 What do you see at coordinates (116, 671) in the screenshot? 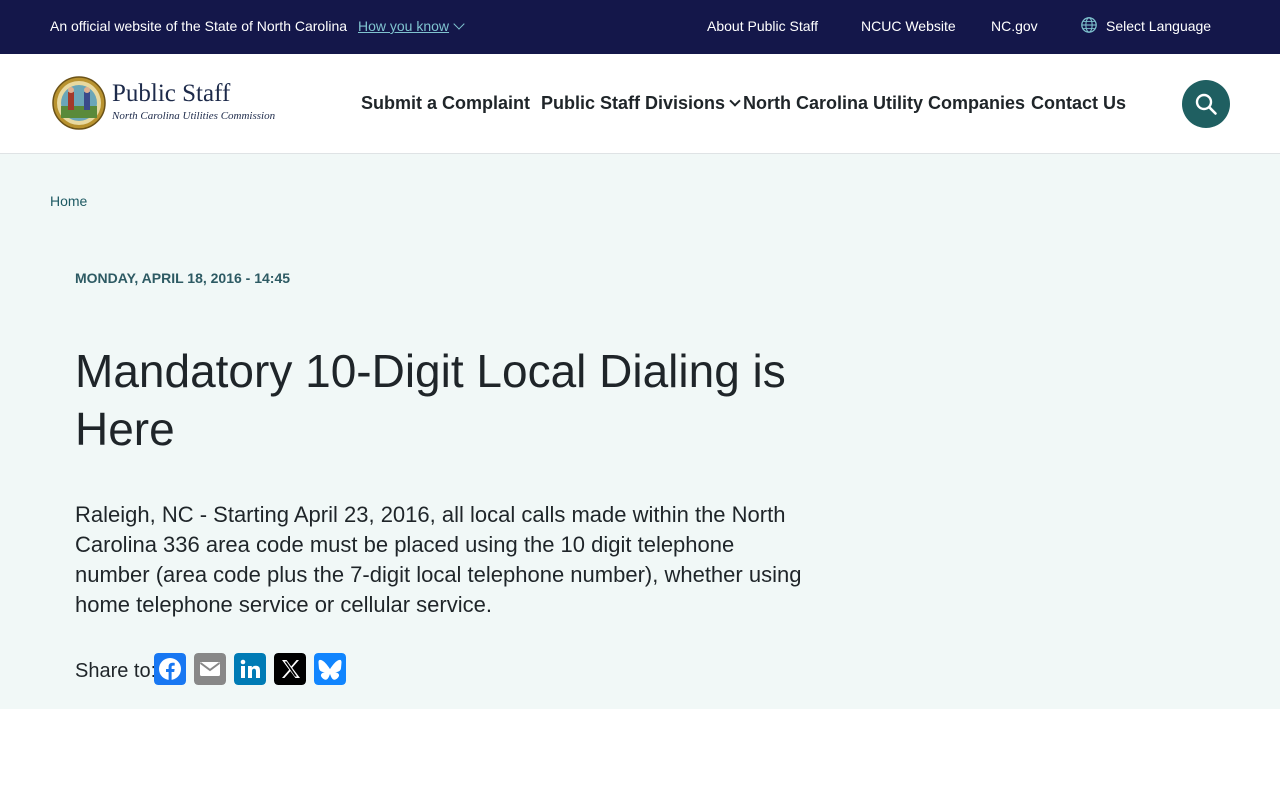
I see `share-label: Share to:` at bounding box center [116, 671].